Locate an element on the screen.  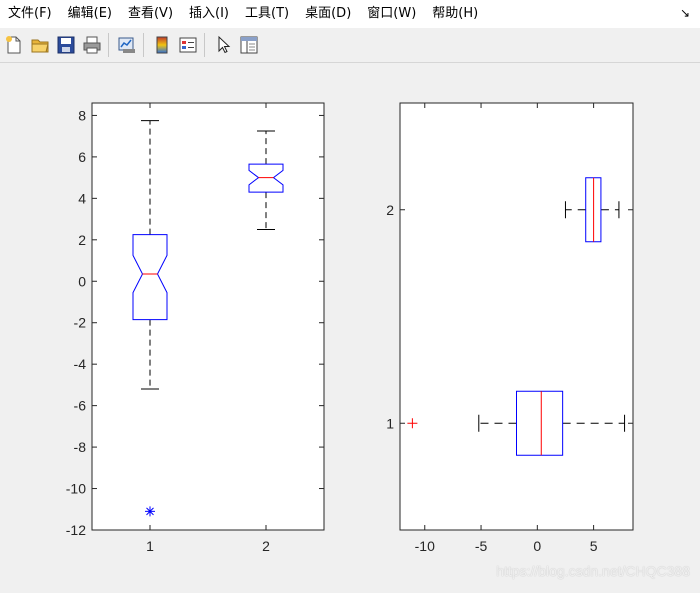
x-tick-label: 0 is located at coordinates (537, 546).